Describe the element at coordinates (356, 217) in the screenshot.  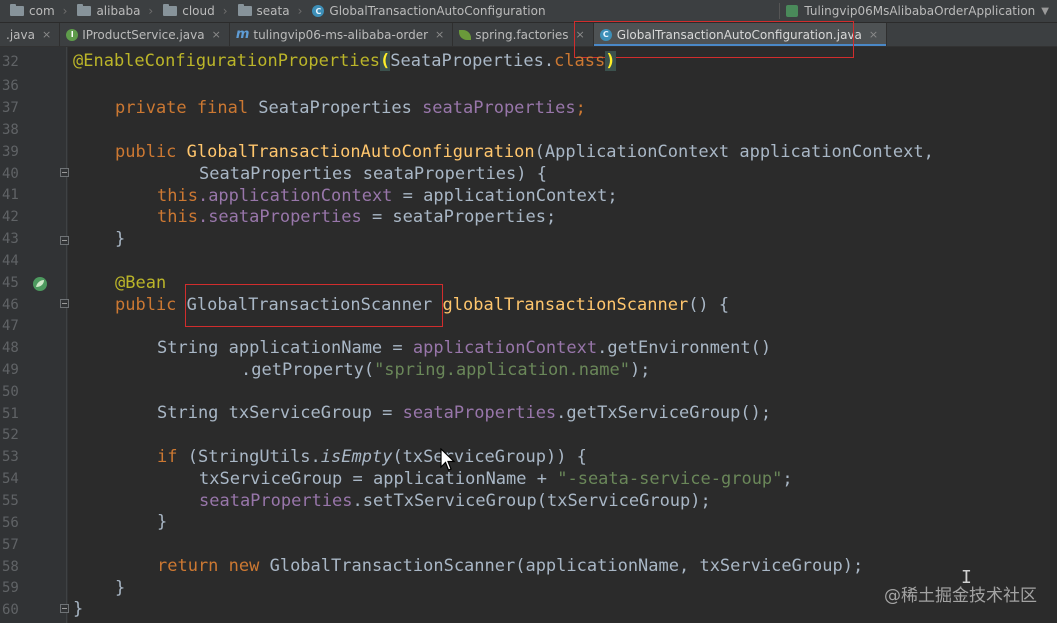
I see `code-line-42: this.seataProperties = seataProperties;` at that location.